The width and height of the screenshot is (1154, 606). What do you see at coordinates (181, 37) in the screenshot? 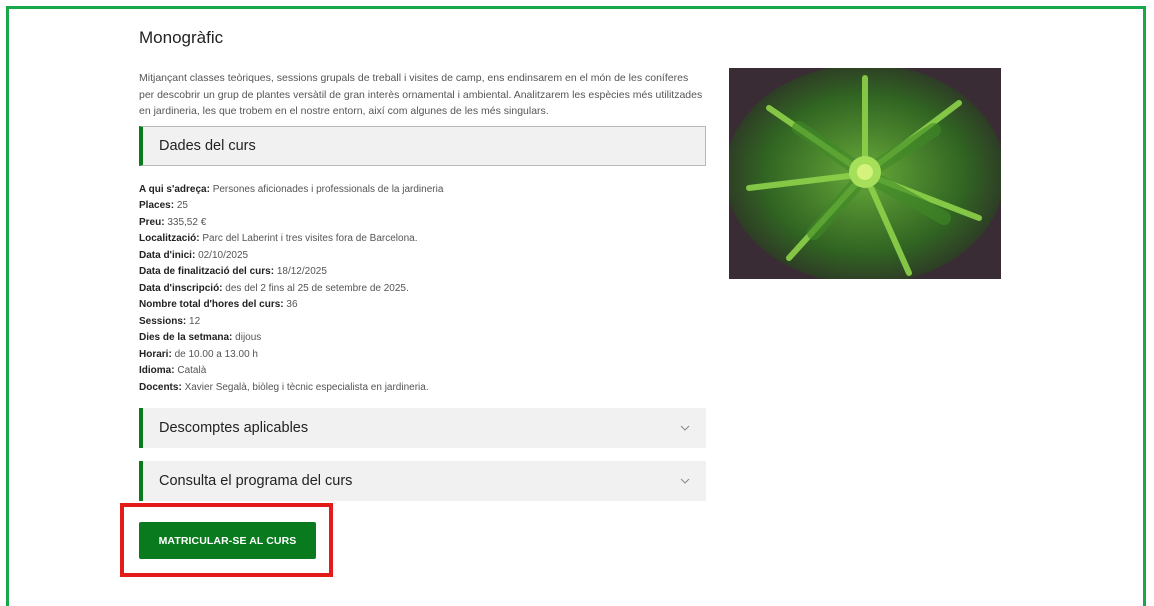
I see `page-title: Monogràfic` at bounding box center [181, 37].